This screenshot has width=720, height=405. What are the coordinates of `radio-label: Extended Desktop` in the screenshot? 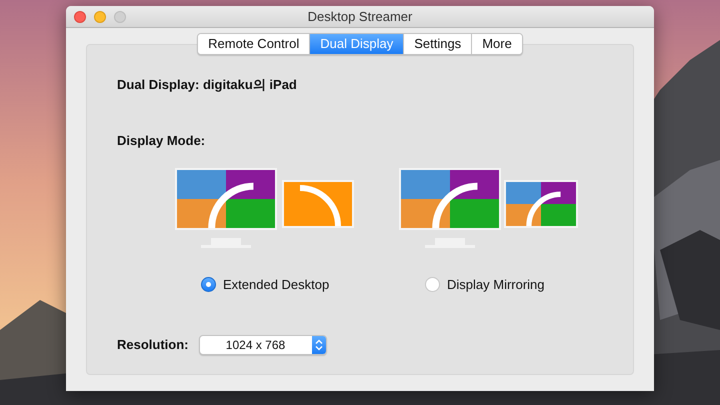 It's located at (276, 285).